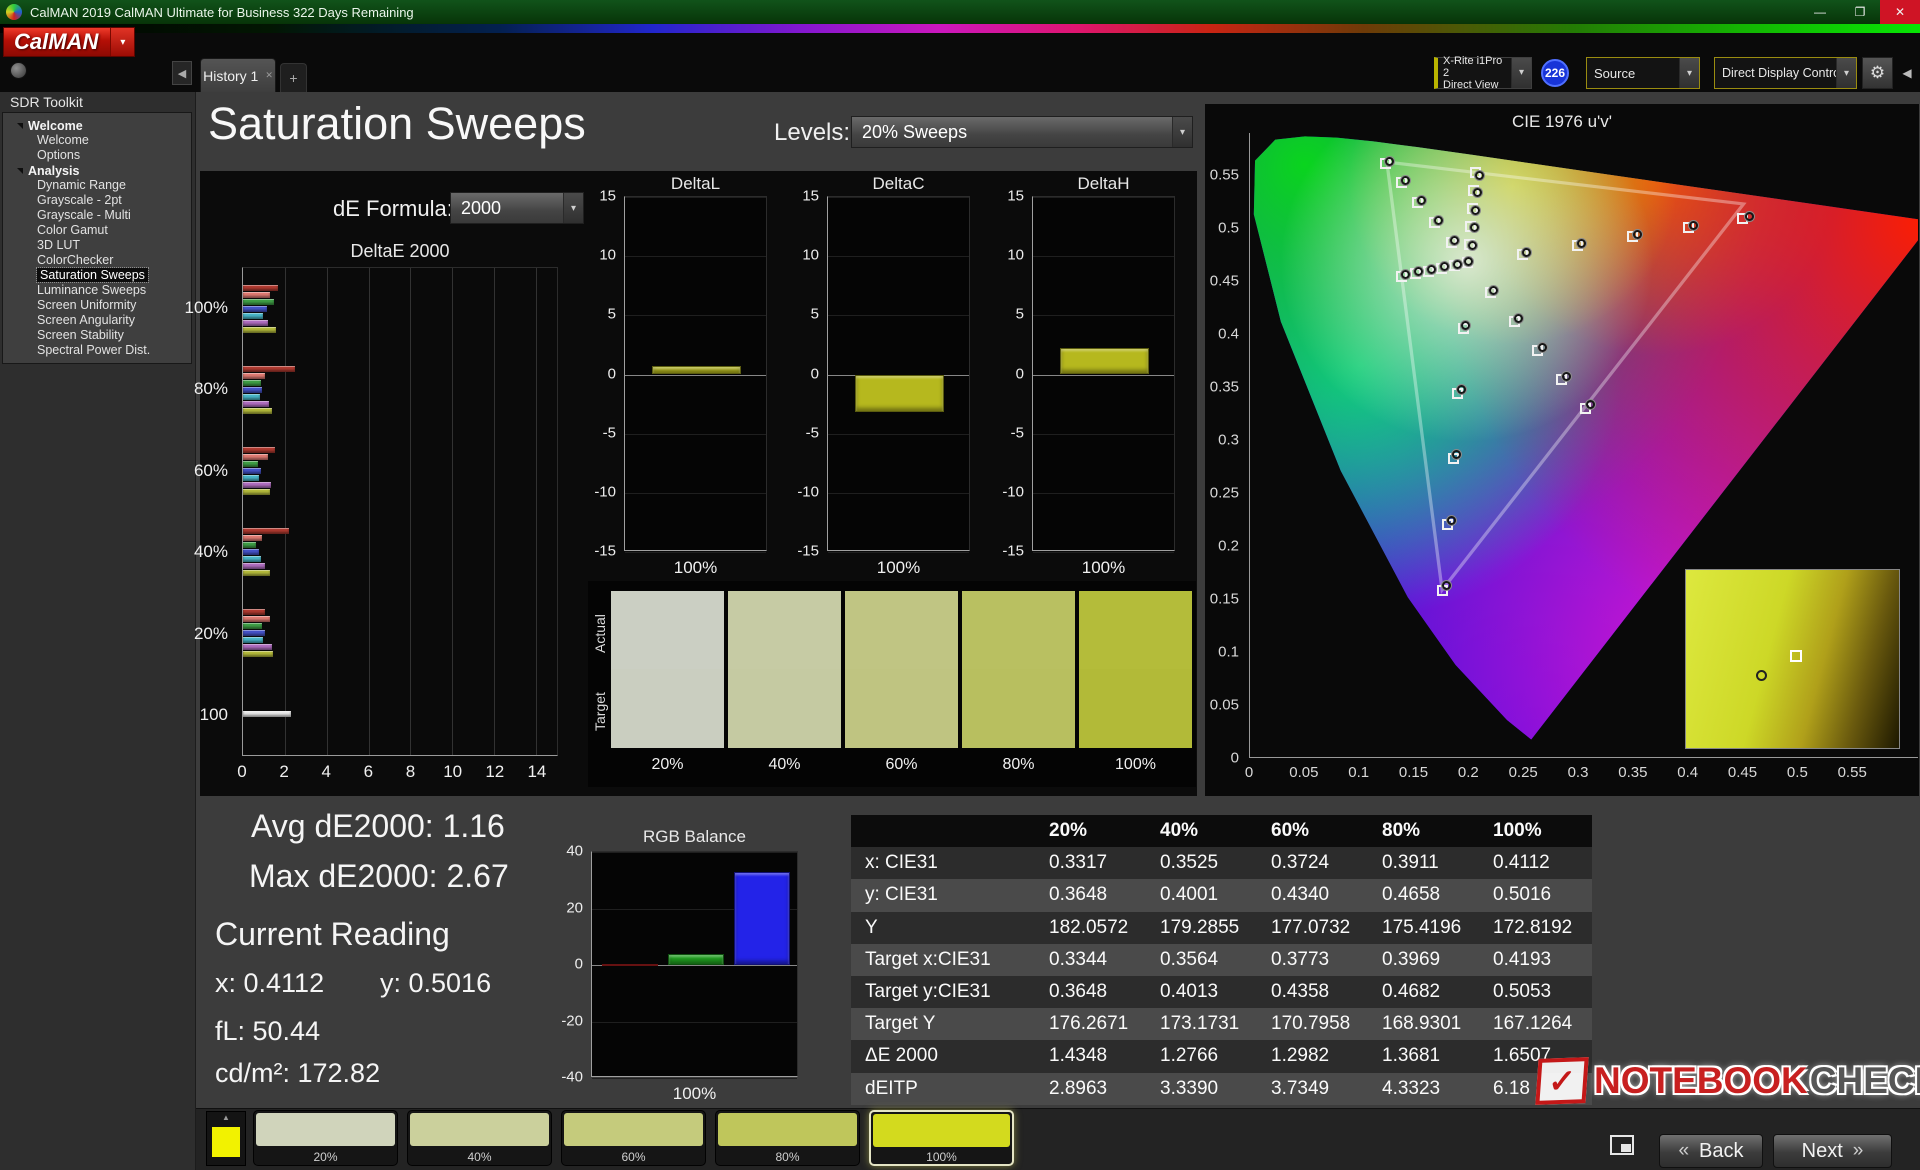  Describe the element at coordinates (1410, 863) in the screenshot. I see `table-cell: 0.3911` at that location.